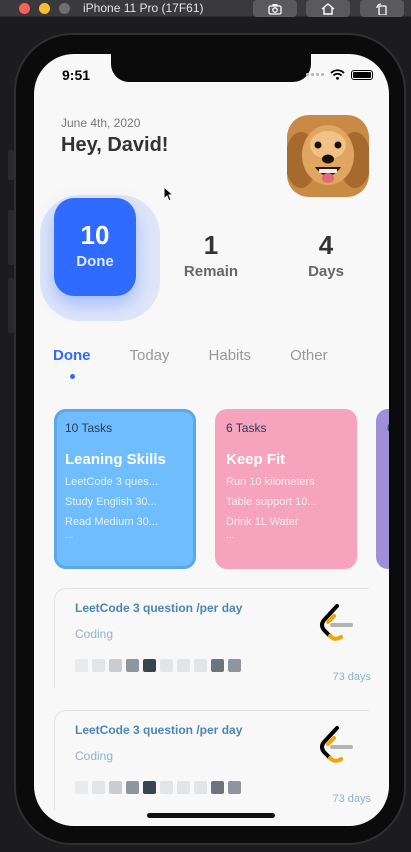 Image resolution: width=411 pixels, height=852 pixels. I want to click on screenshot-button, so click(275, 8).